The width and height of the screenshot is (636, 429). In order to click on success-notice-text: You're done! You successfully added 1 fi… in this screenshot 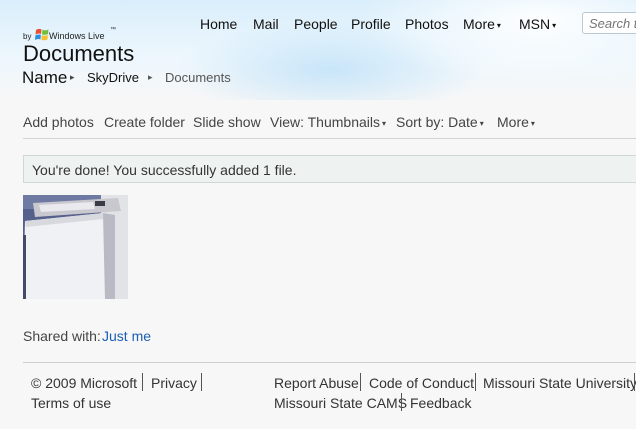, I will do `click(164, 170)`.